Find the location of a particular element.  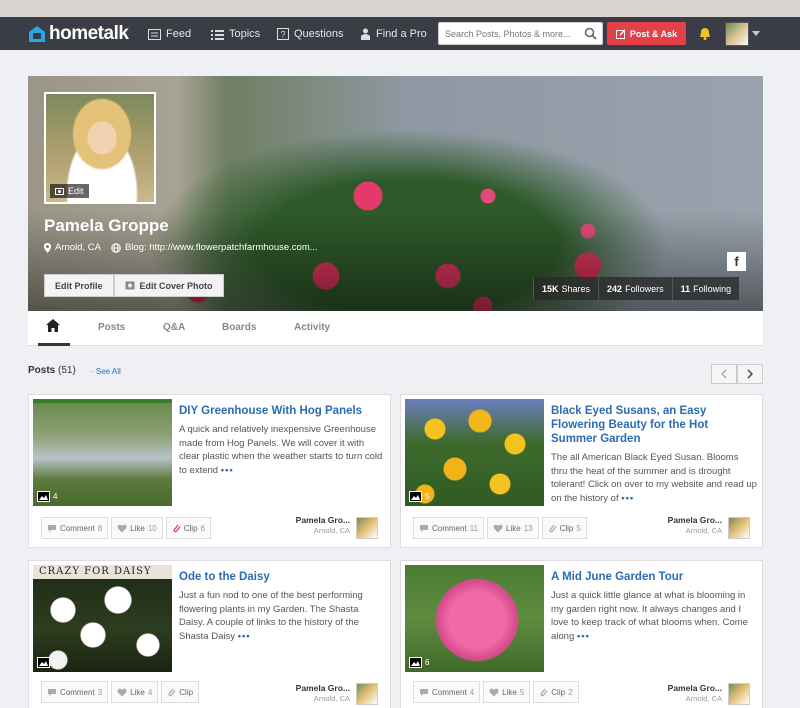

search-icon is located at coordinates (590, 33).